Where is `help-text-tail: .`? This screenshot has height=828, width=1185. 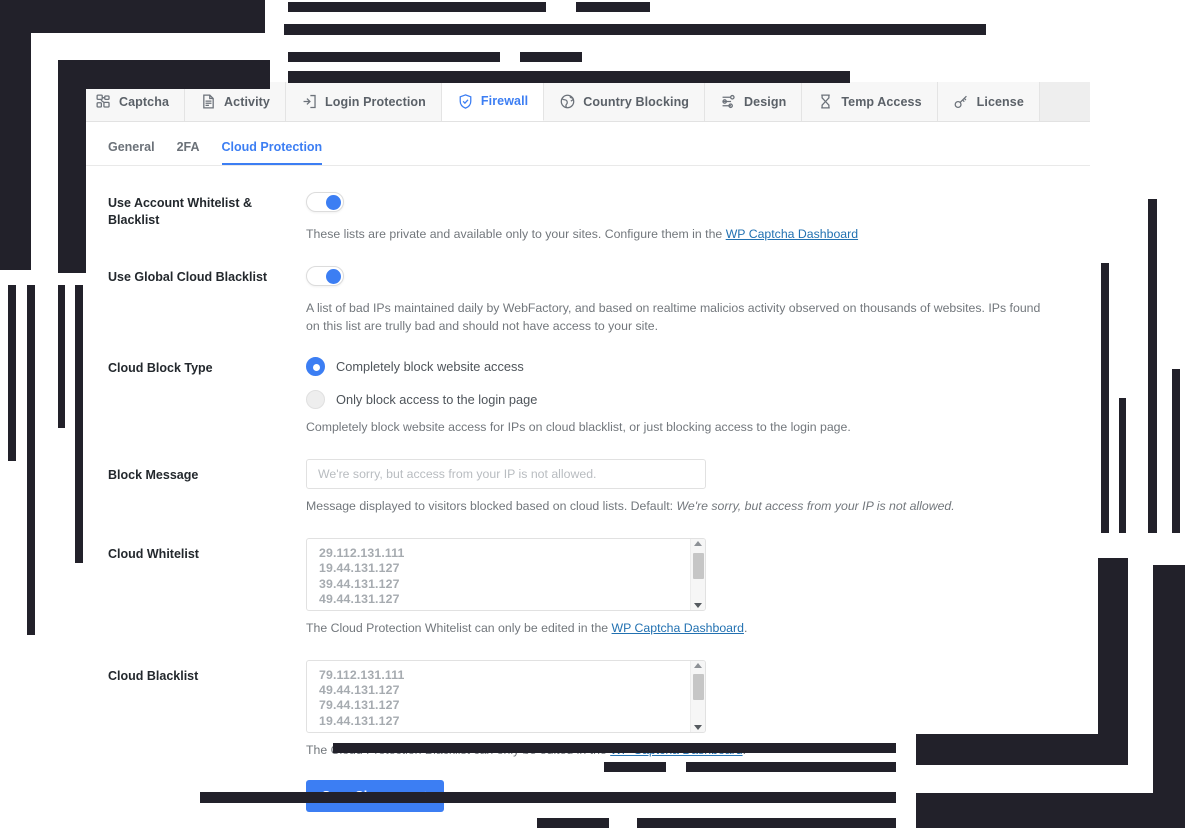 help-text-tail: . is located at coordinates (745, 628).